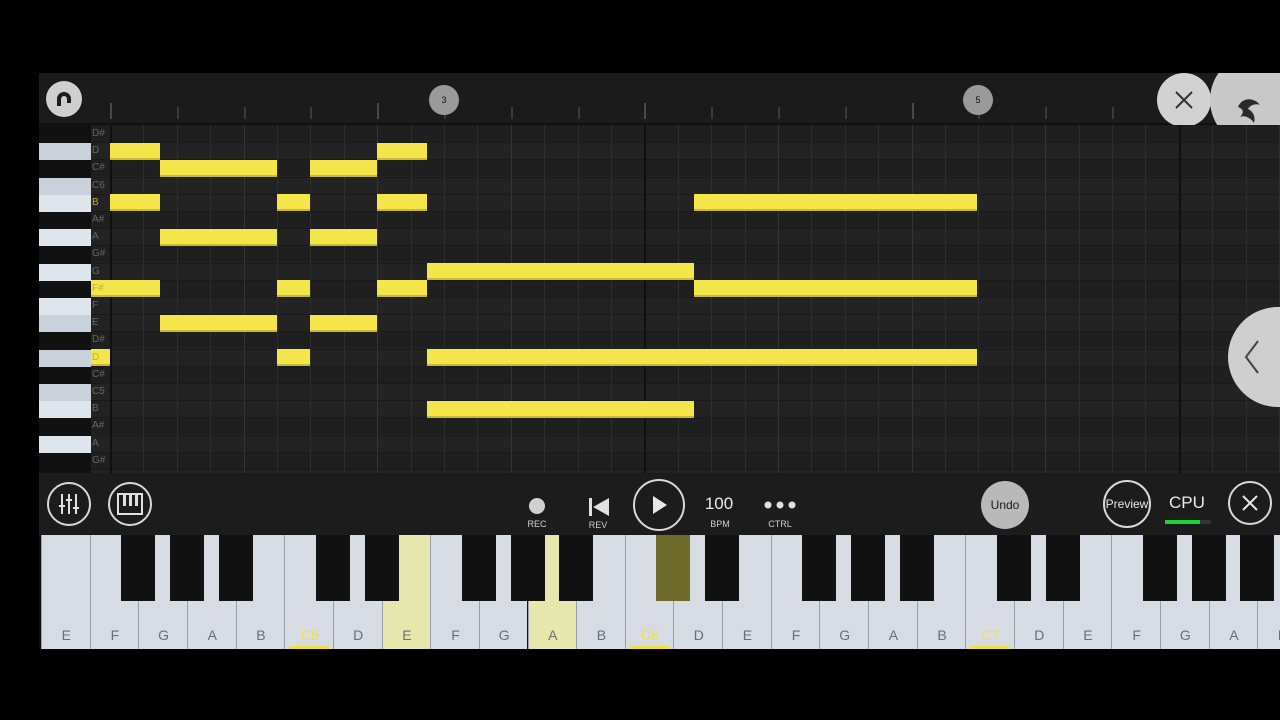 Image resolution: width=1280 pixels, height=720 pixels. What do you see at coordinates (780, 505) in the screenshot?
I see `more-button` at bounding box center [780, 505].